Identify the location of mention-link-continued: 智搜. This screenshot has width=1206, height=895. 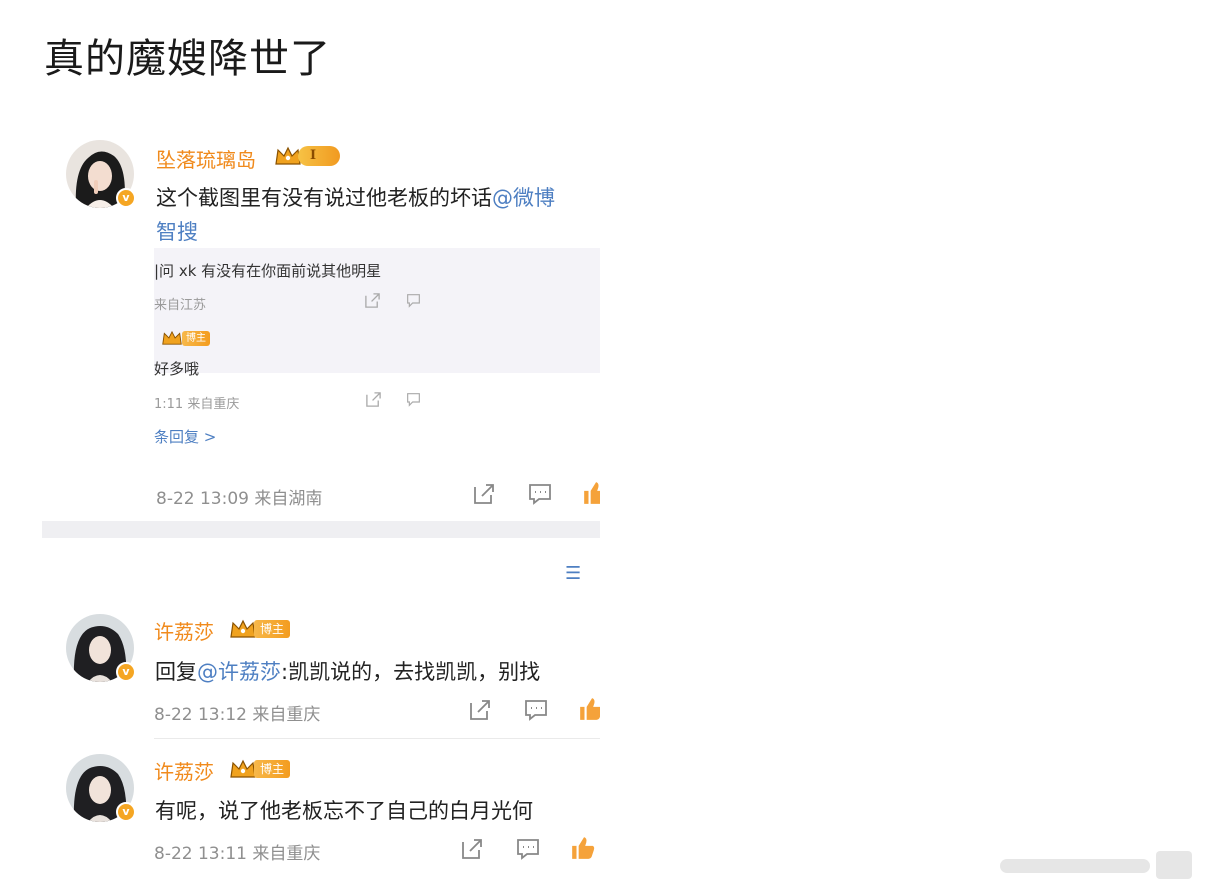
(177, 231).